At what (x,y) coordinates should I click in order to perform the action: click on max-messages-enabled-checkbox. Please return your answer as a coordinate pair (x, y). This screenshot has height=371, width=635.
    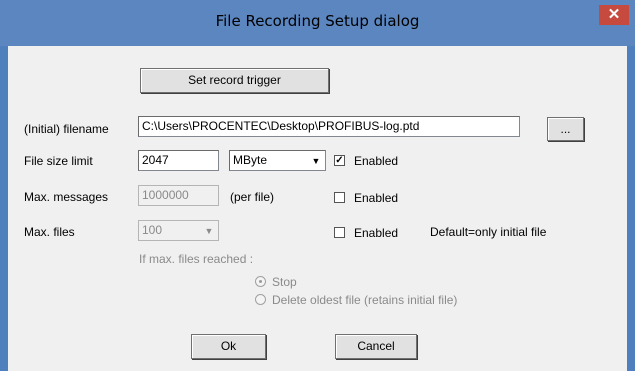
    Looking at the image, I should click on (339, 197).